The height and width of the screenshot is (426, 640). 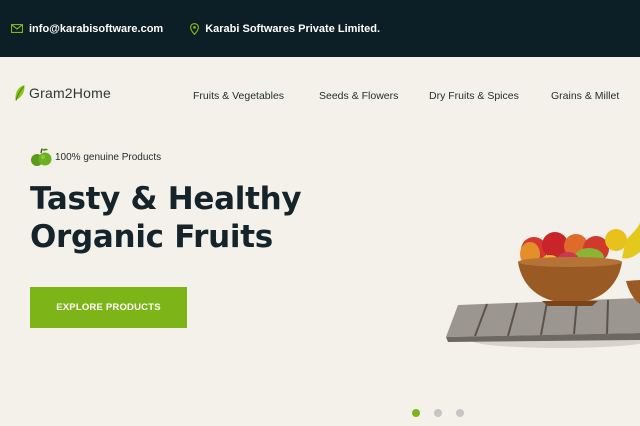 I want to click on nav-item-dry-fruits-spices: Dry Fruits & Spices, so click(x=490, y=96).